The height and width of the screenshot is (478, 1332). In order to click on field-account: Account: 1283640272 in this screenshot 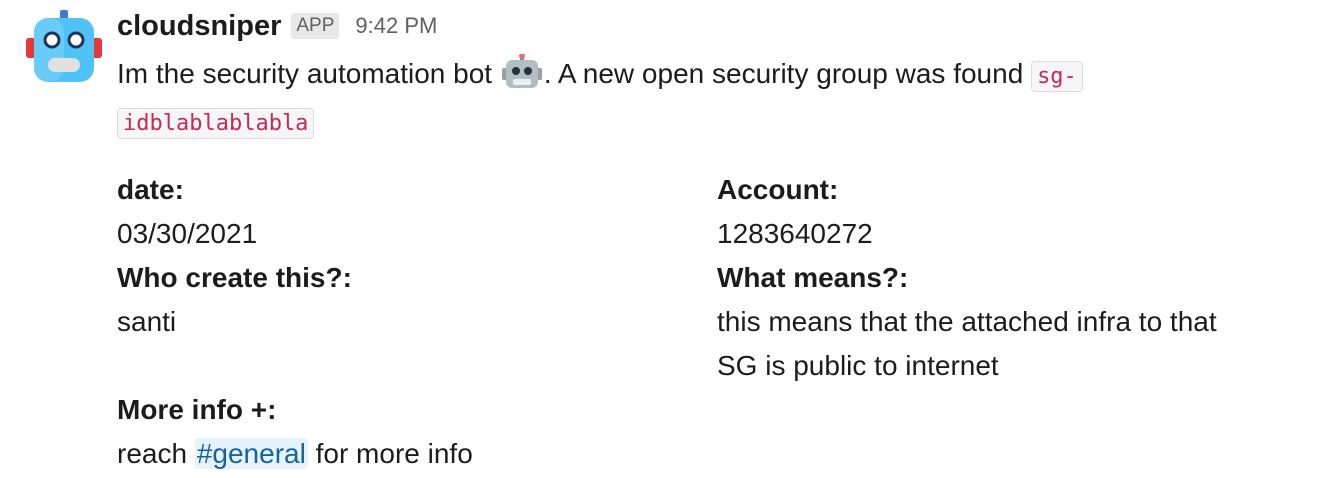, I will do `click(997, 212)`.